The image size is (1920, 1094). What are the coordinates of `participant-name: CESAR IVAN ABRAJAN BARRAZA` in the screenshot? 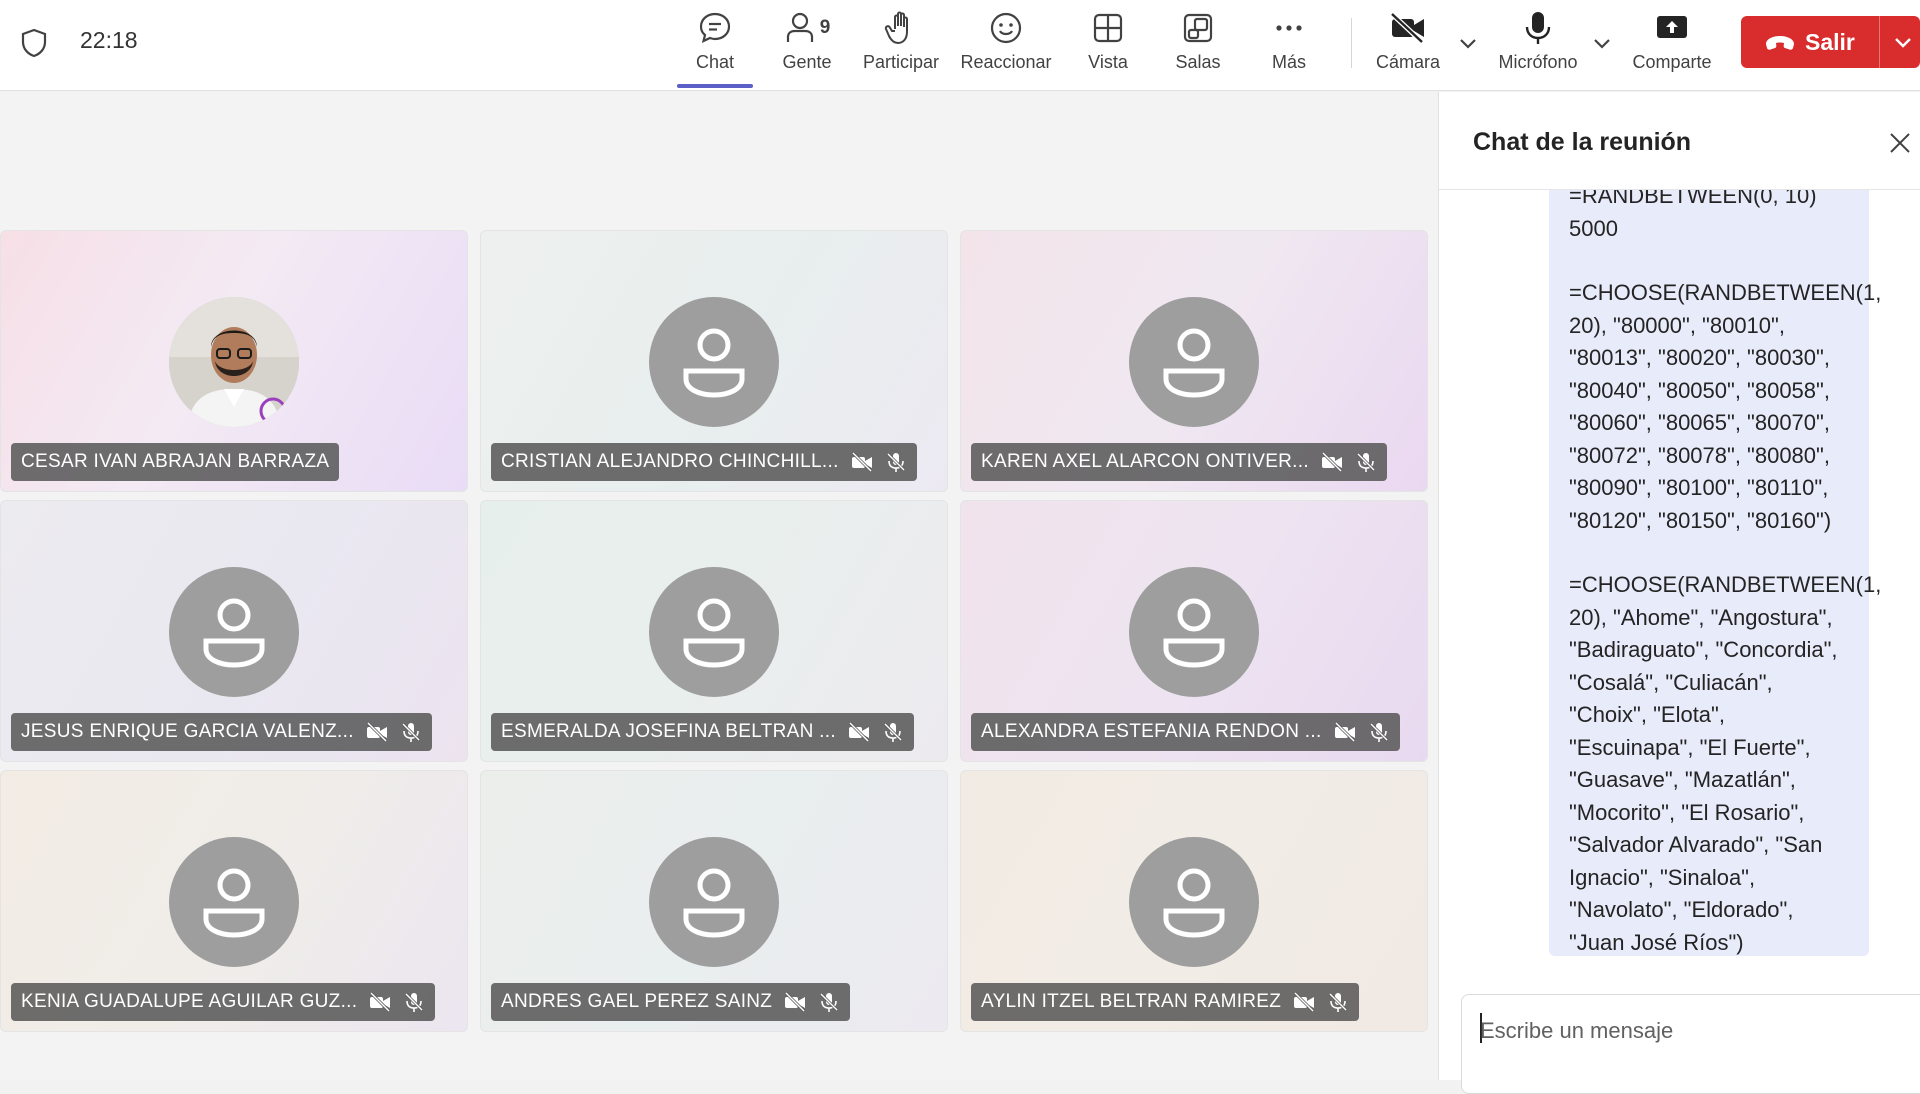 It's located at (175, 461).